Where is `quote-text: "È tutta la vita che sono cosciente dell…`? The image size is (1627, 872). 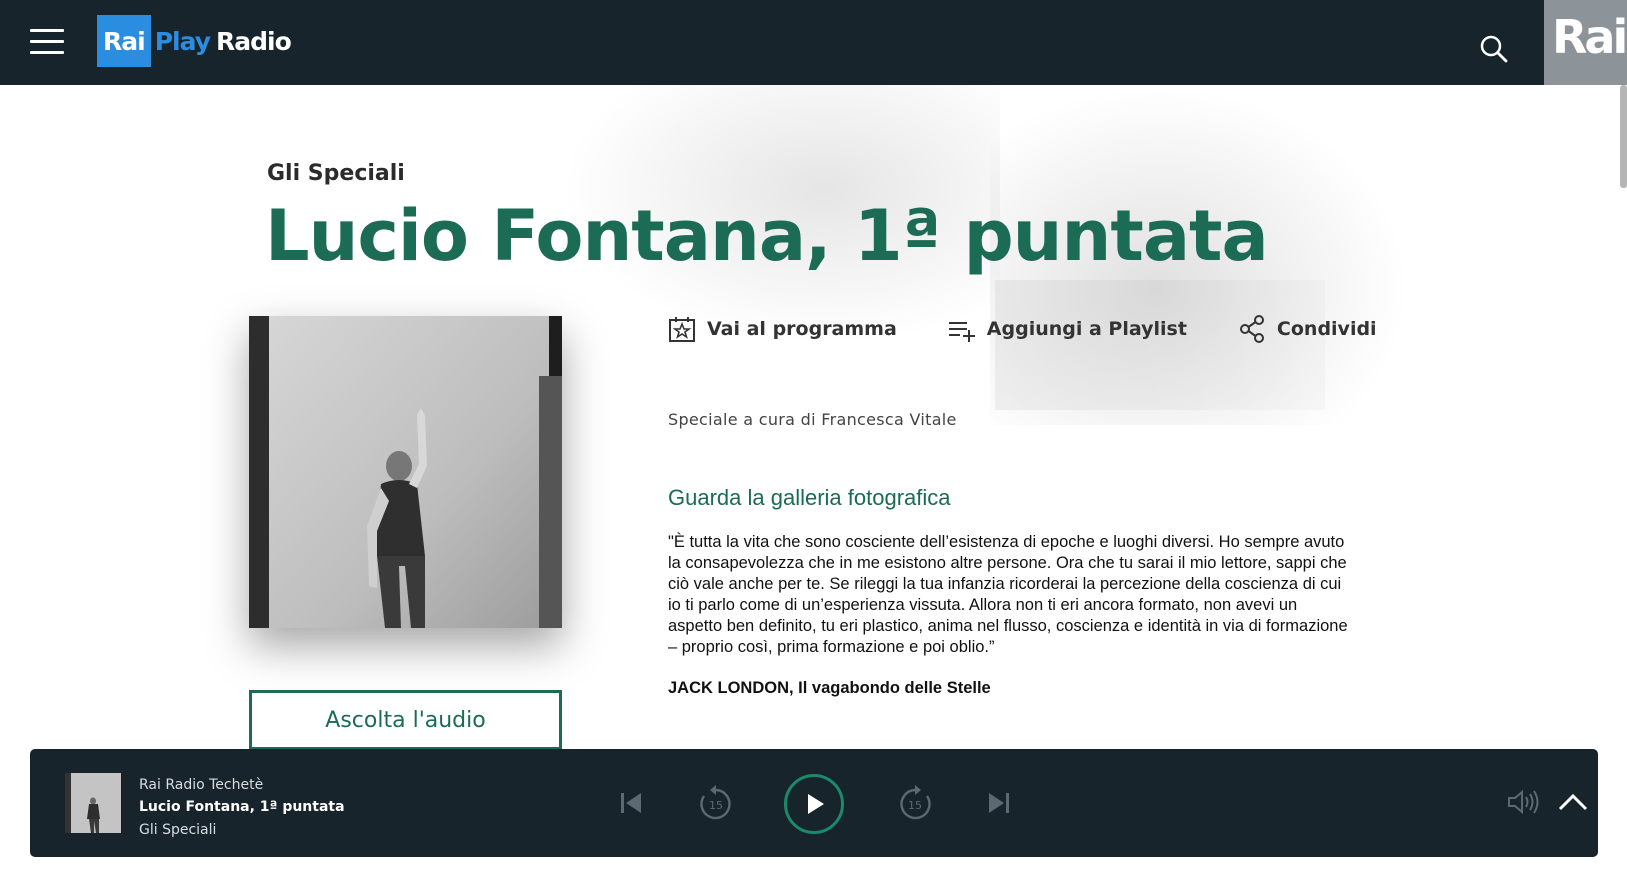
quote-text: "È tutta la vita che sono cosciente dell… is located at coordinates (1008, 594).